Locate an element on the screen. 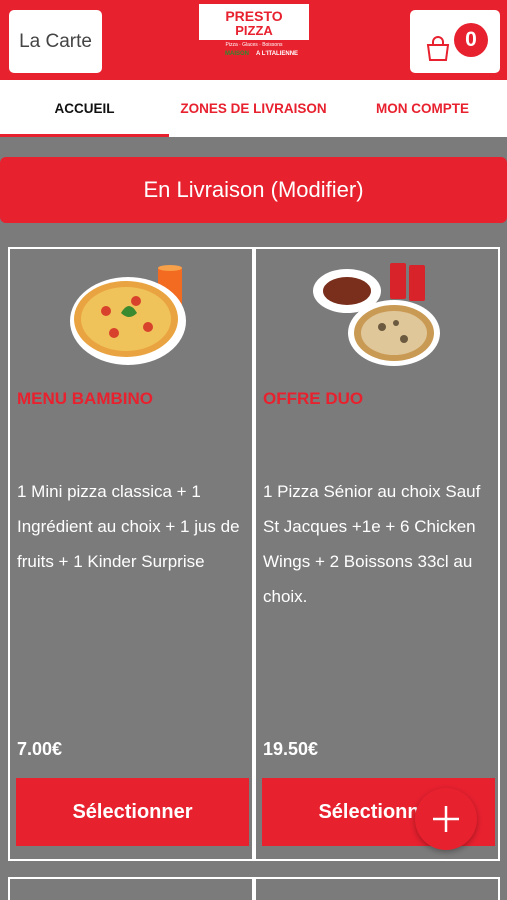  logo-text-presto: PRESTO is located at coordinates (253, 16).